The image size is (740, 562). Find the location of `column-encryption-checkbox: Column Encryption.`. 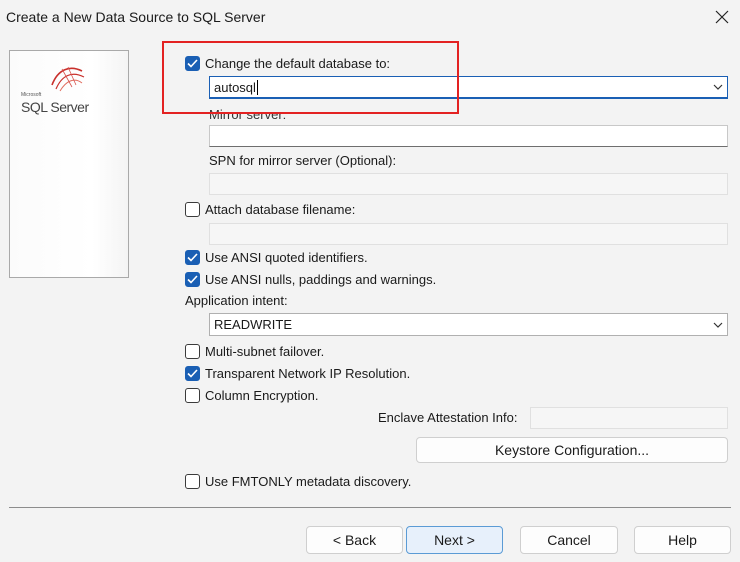

column-encryption-checkbox: Column Encryption. is located at coordinates (251, 395).